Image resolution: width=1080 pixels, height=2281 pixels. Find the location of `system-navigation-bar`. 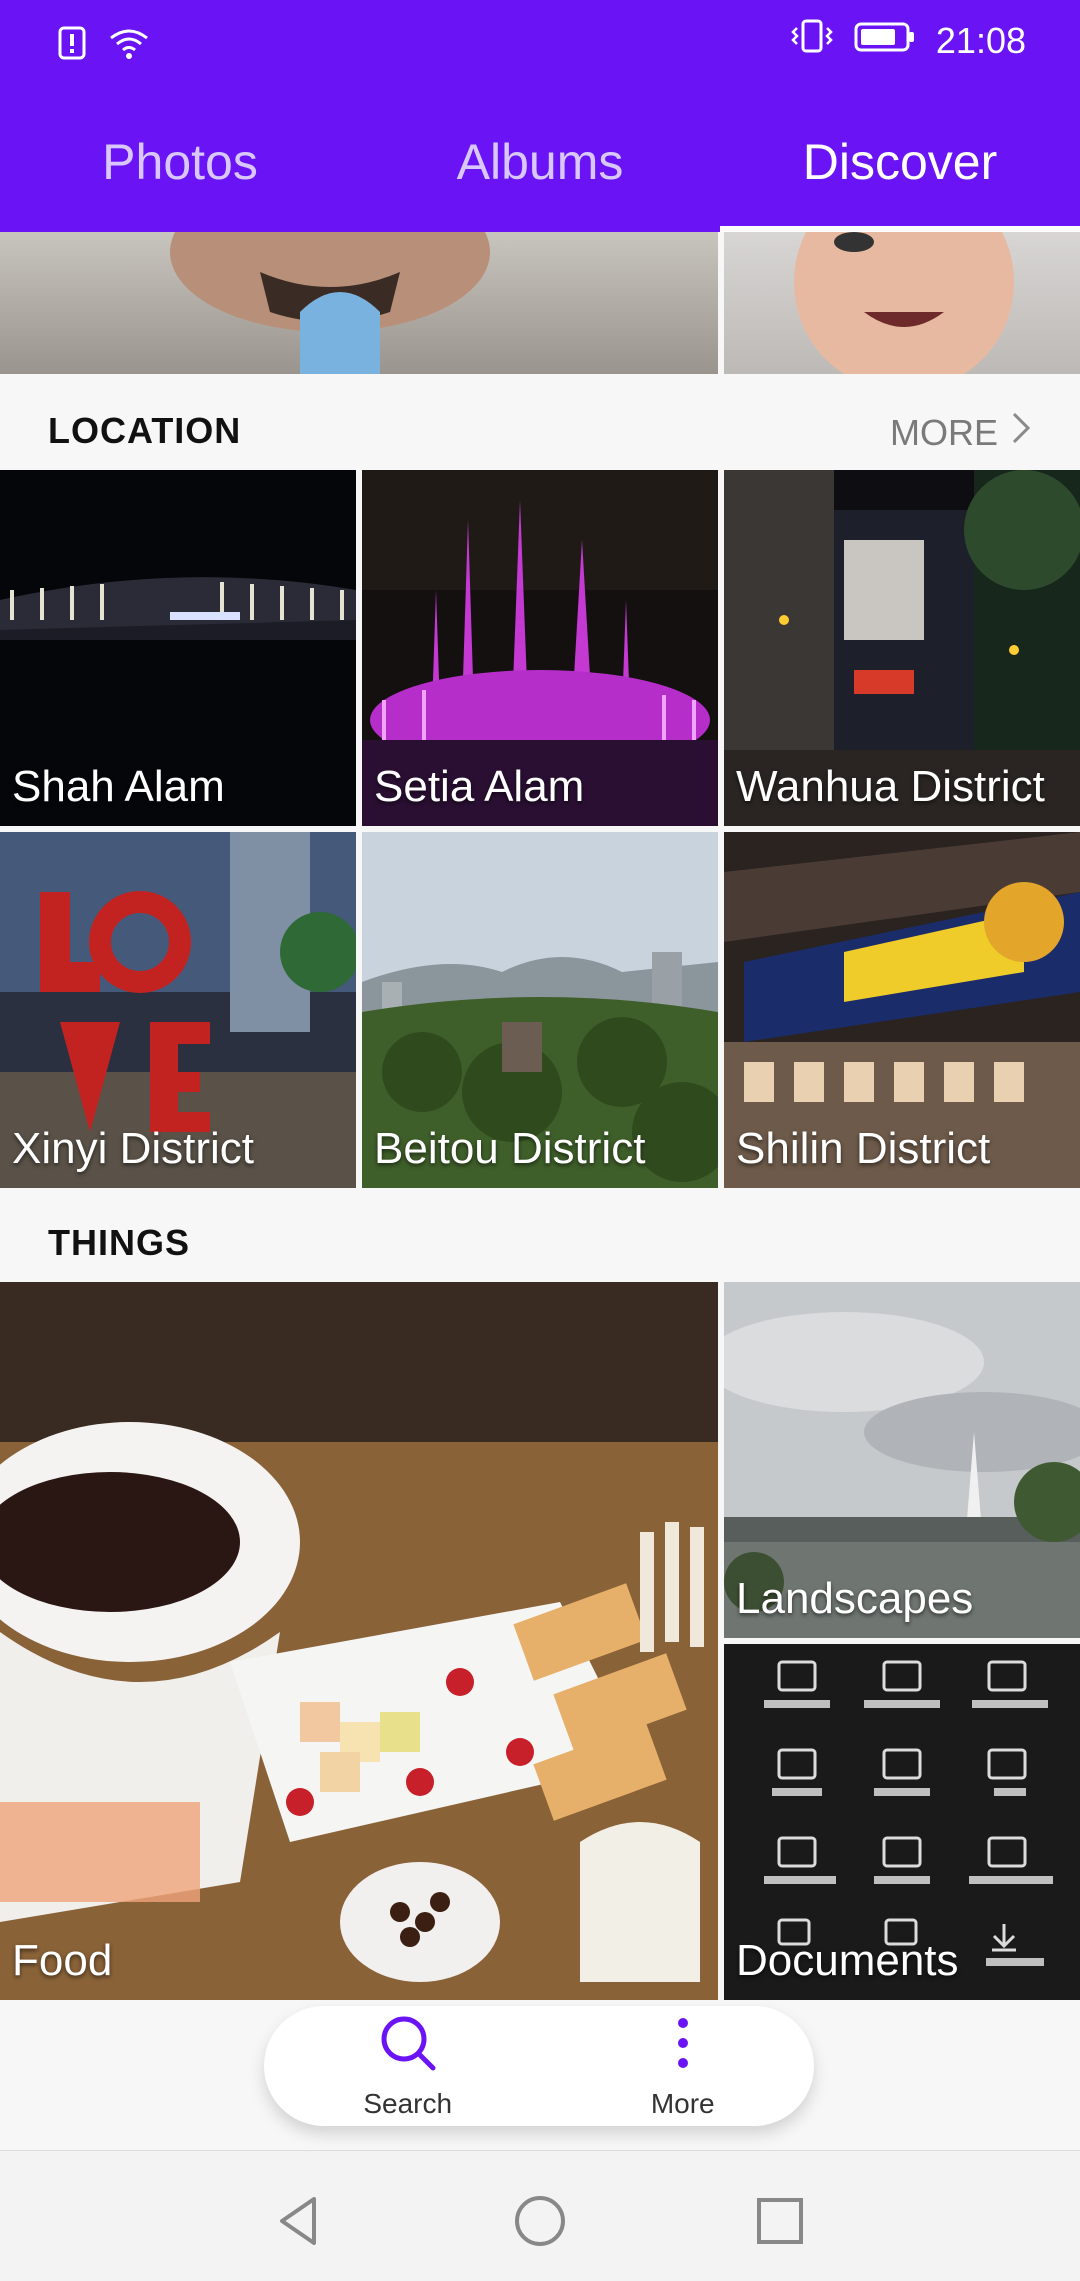

system-navigation-bar is located at coordinates (540, 2215).